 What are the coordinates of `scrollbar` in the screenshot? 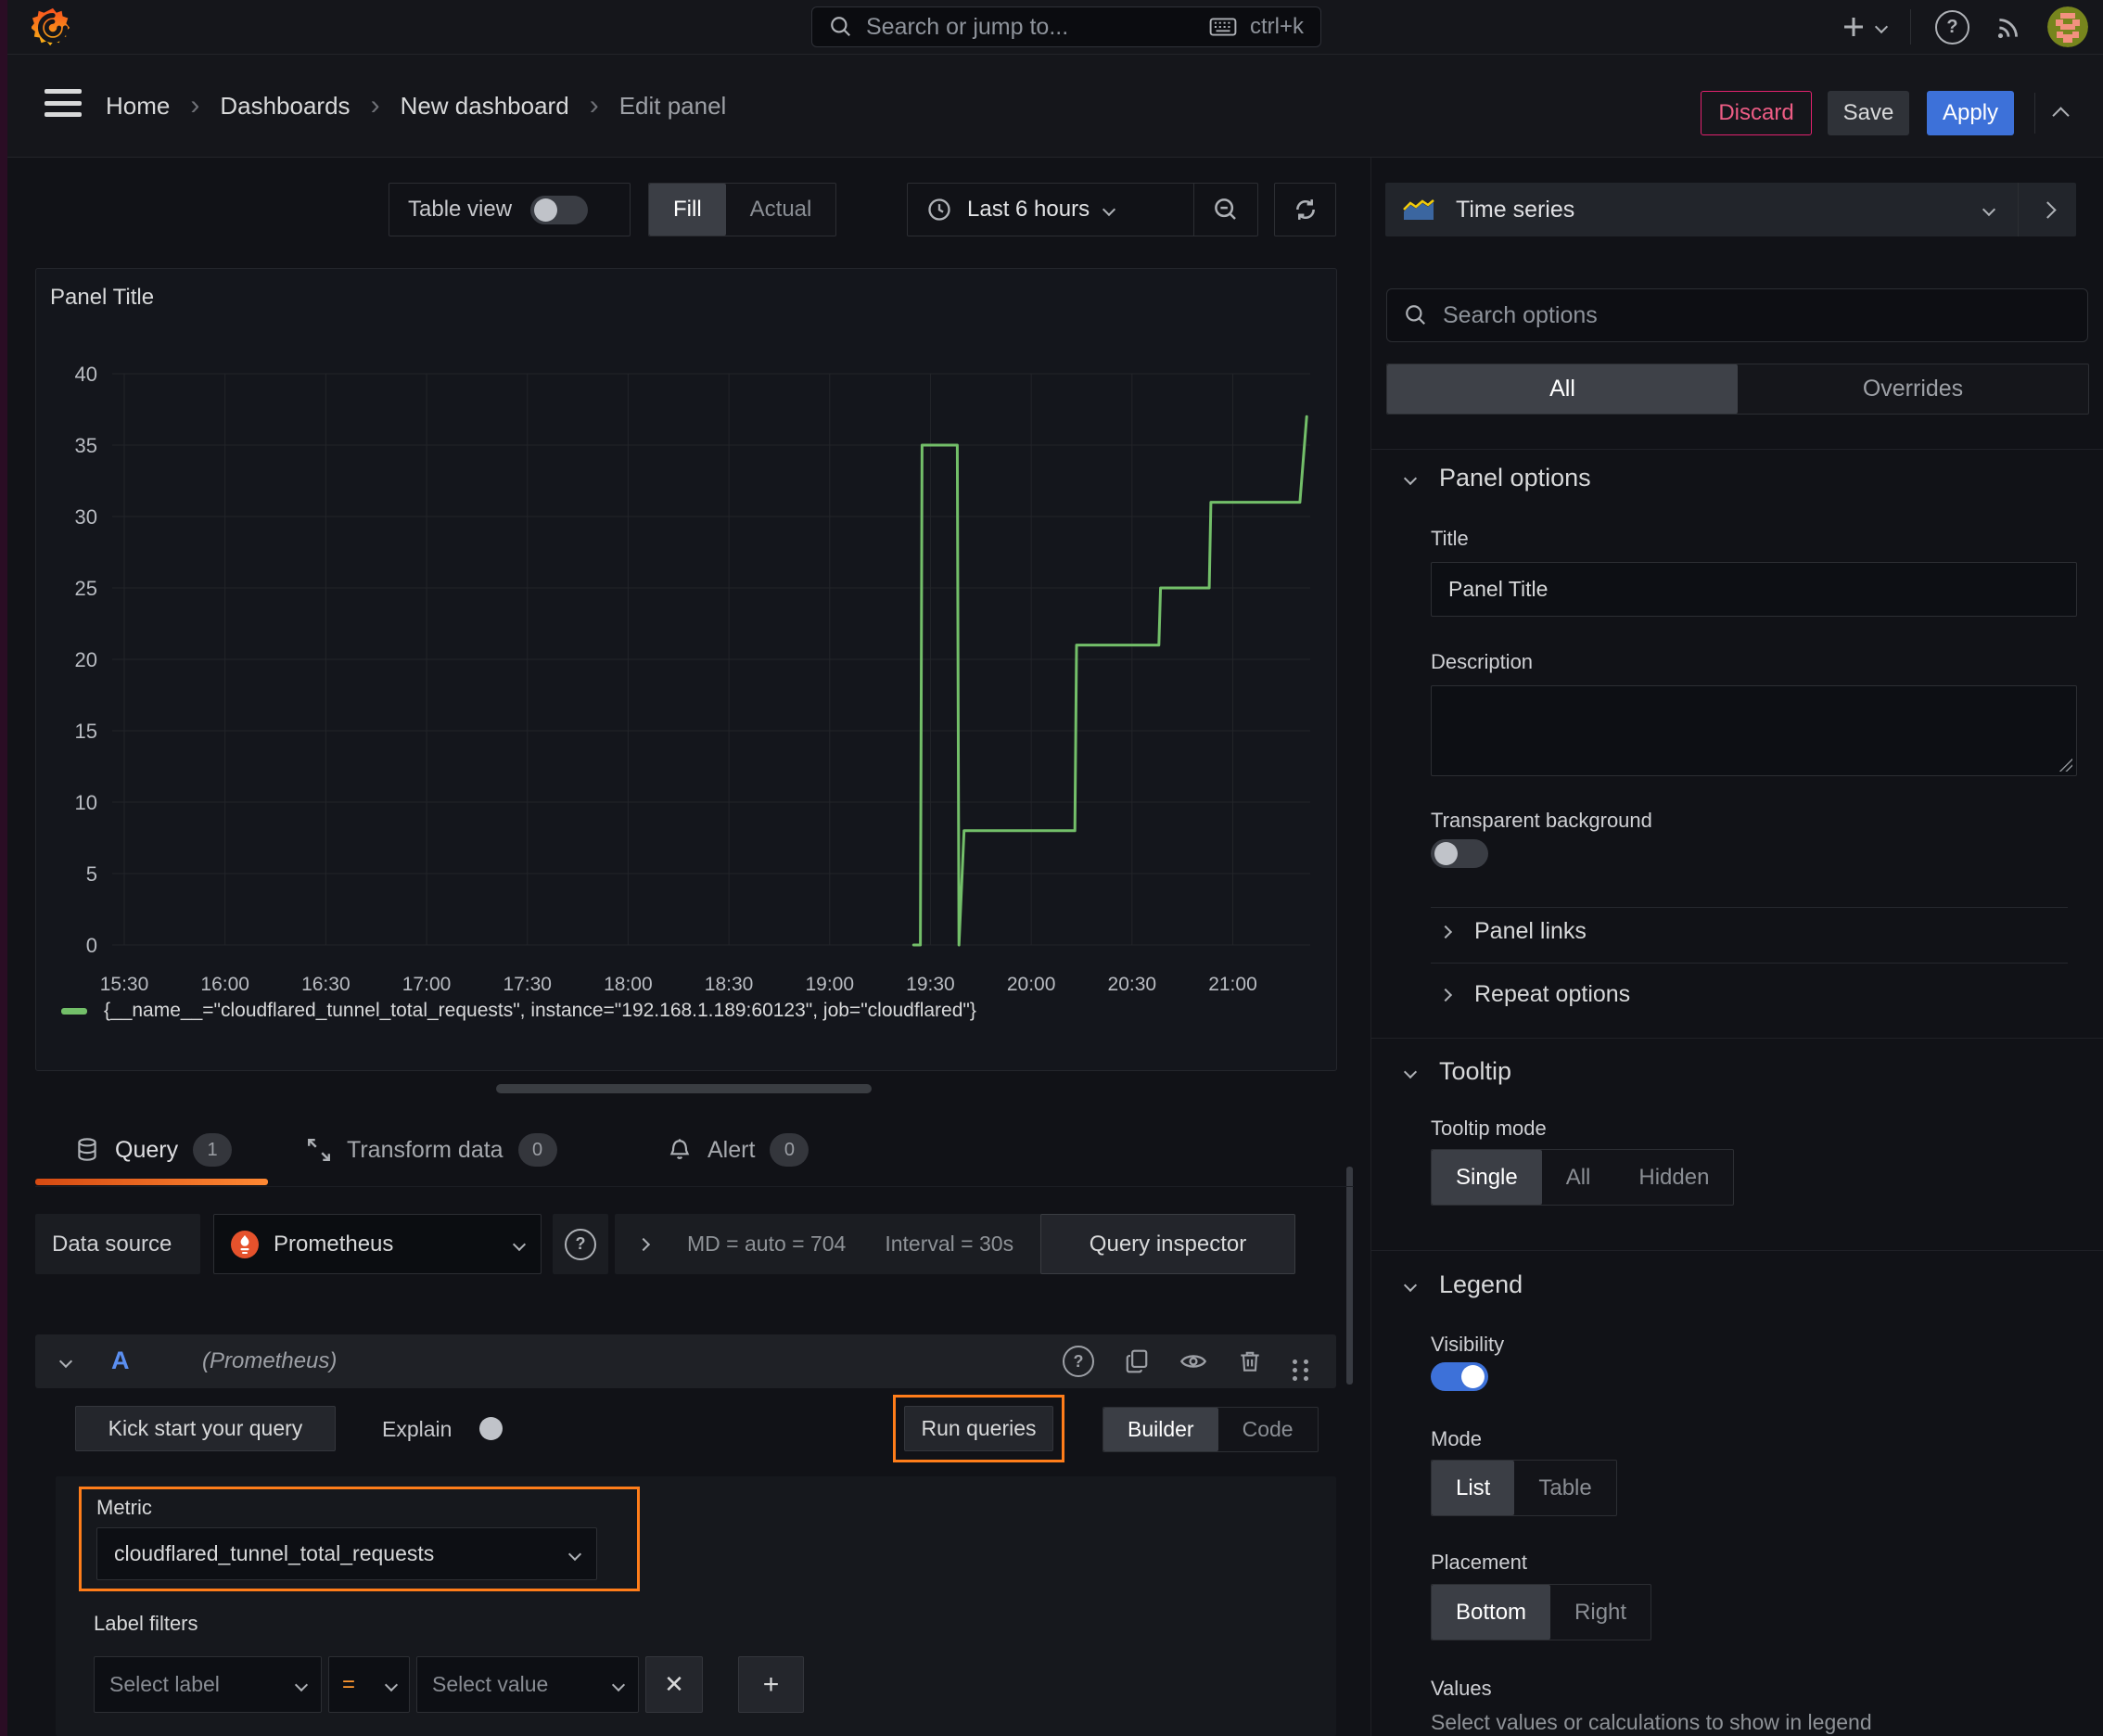 It's located at (1349, 1276).